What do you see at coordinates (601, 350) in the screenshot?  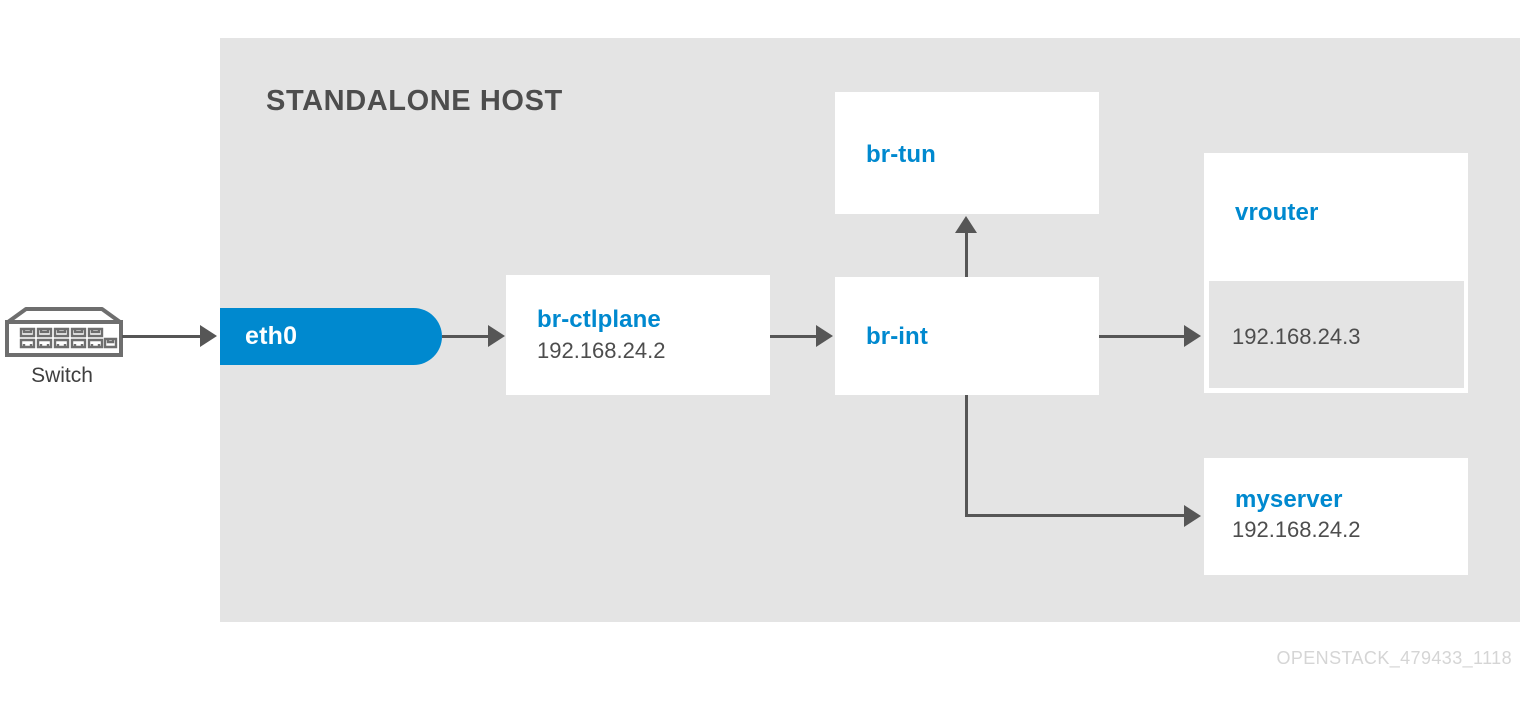 I see `node-br-ctlplane-ip: 192.168.24.2` at bounding box center [601, 350].